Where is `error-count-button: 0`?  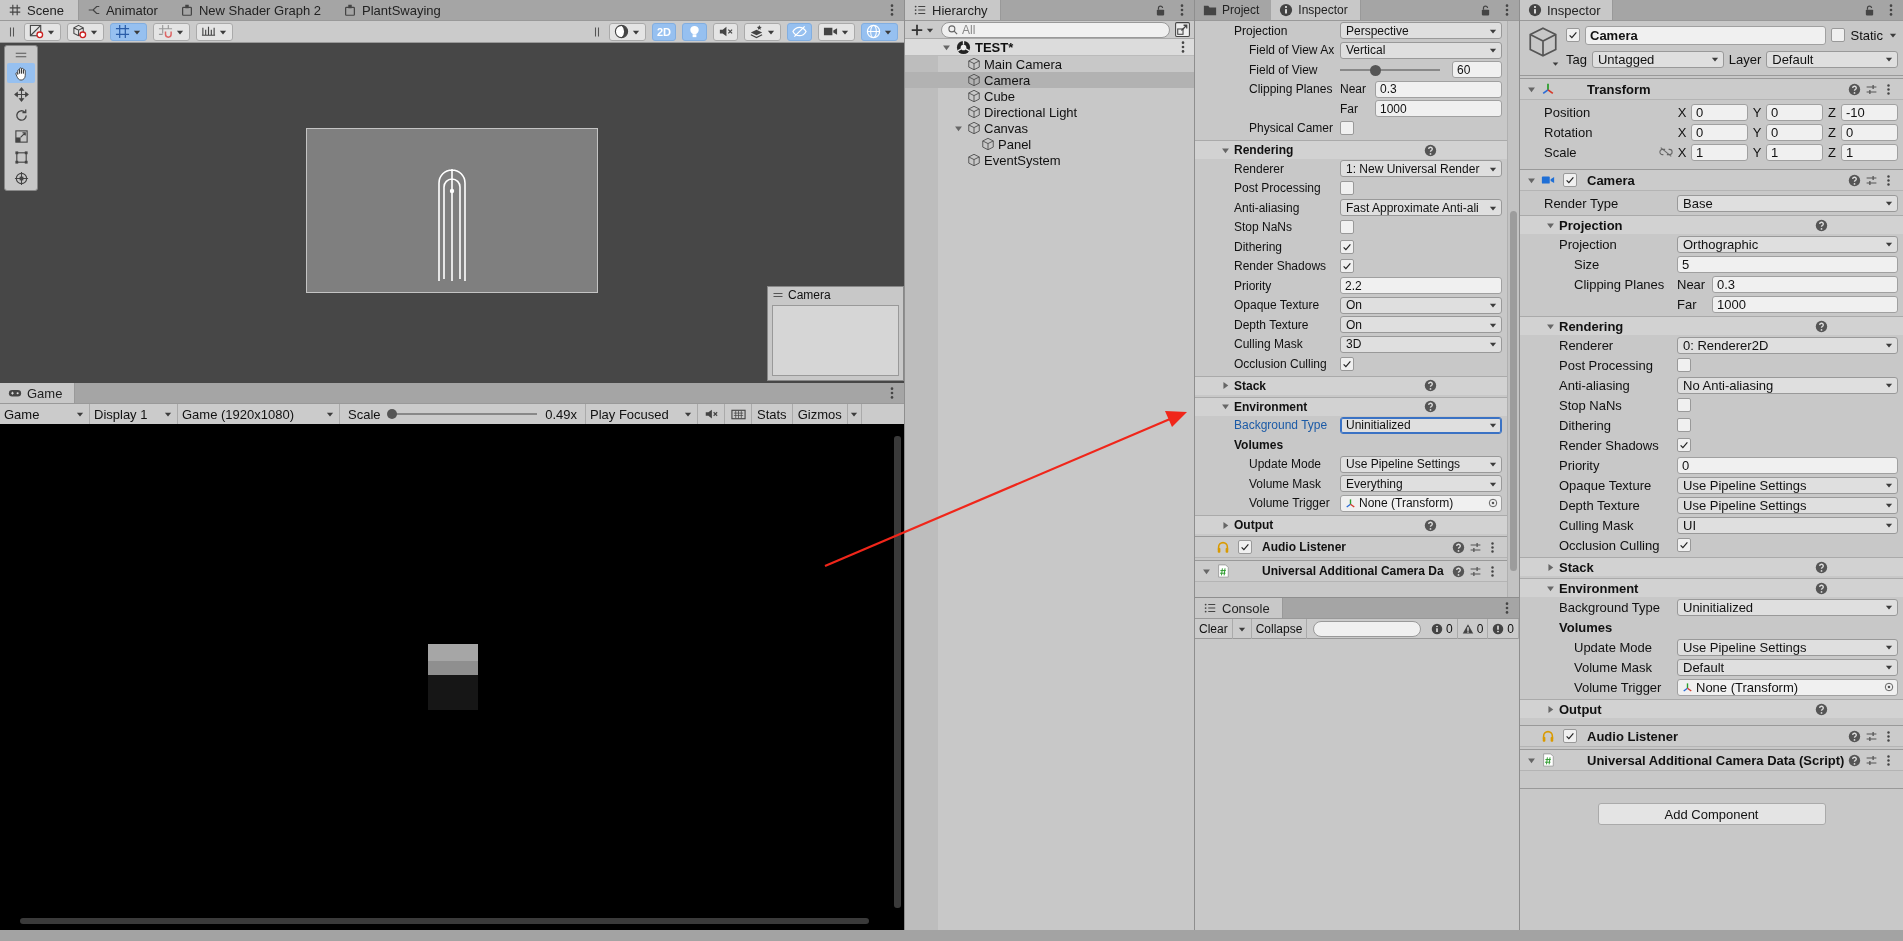 error-count-button: 0 is located at coordinates (1503, 628).